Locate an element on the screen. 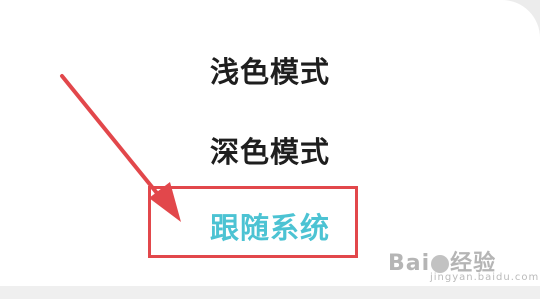 The image size is (540, 299). light-mode-option: 浅色模式 is located at coordinates (270, 70).